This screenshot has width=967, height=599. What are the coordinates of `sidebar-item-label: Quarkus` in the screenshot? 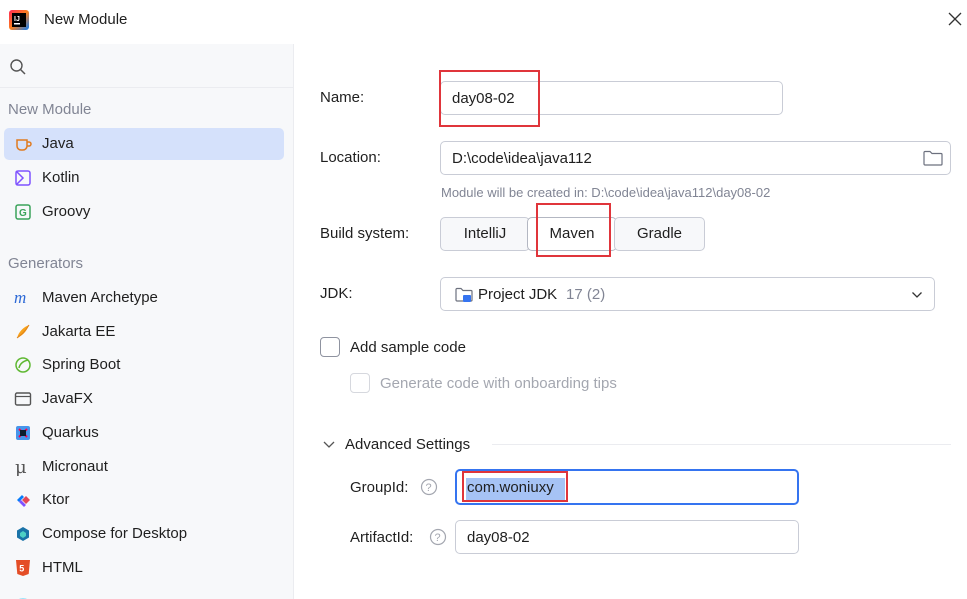 It's located at (70, 432).